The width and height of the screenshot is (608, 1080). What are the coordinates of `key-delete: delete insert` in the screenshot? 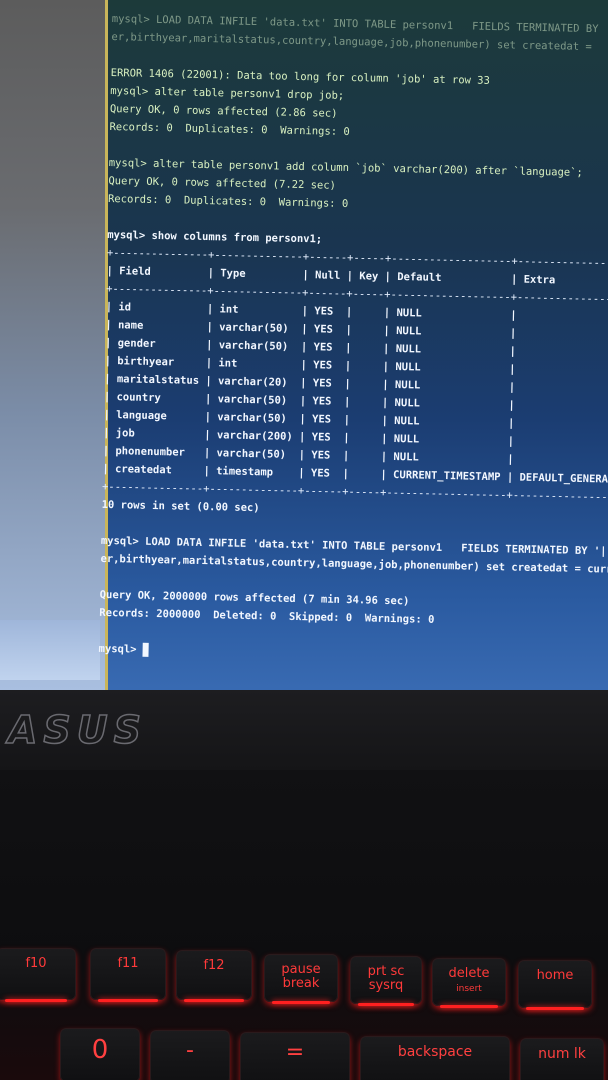 It's located at (469, 983).